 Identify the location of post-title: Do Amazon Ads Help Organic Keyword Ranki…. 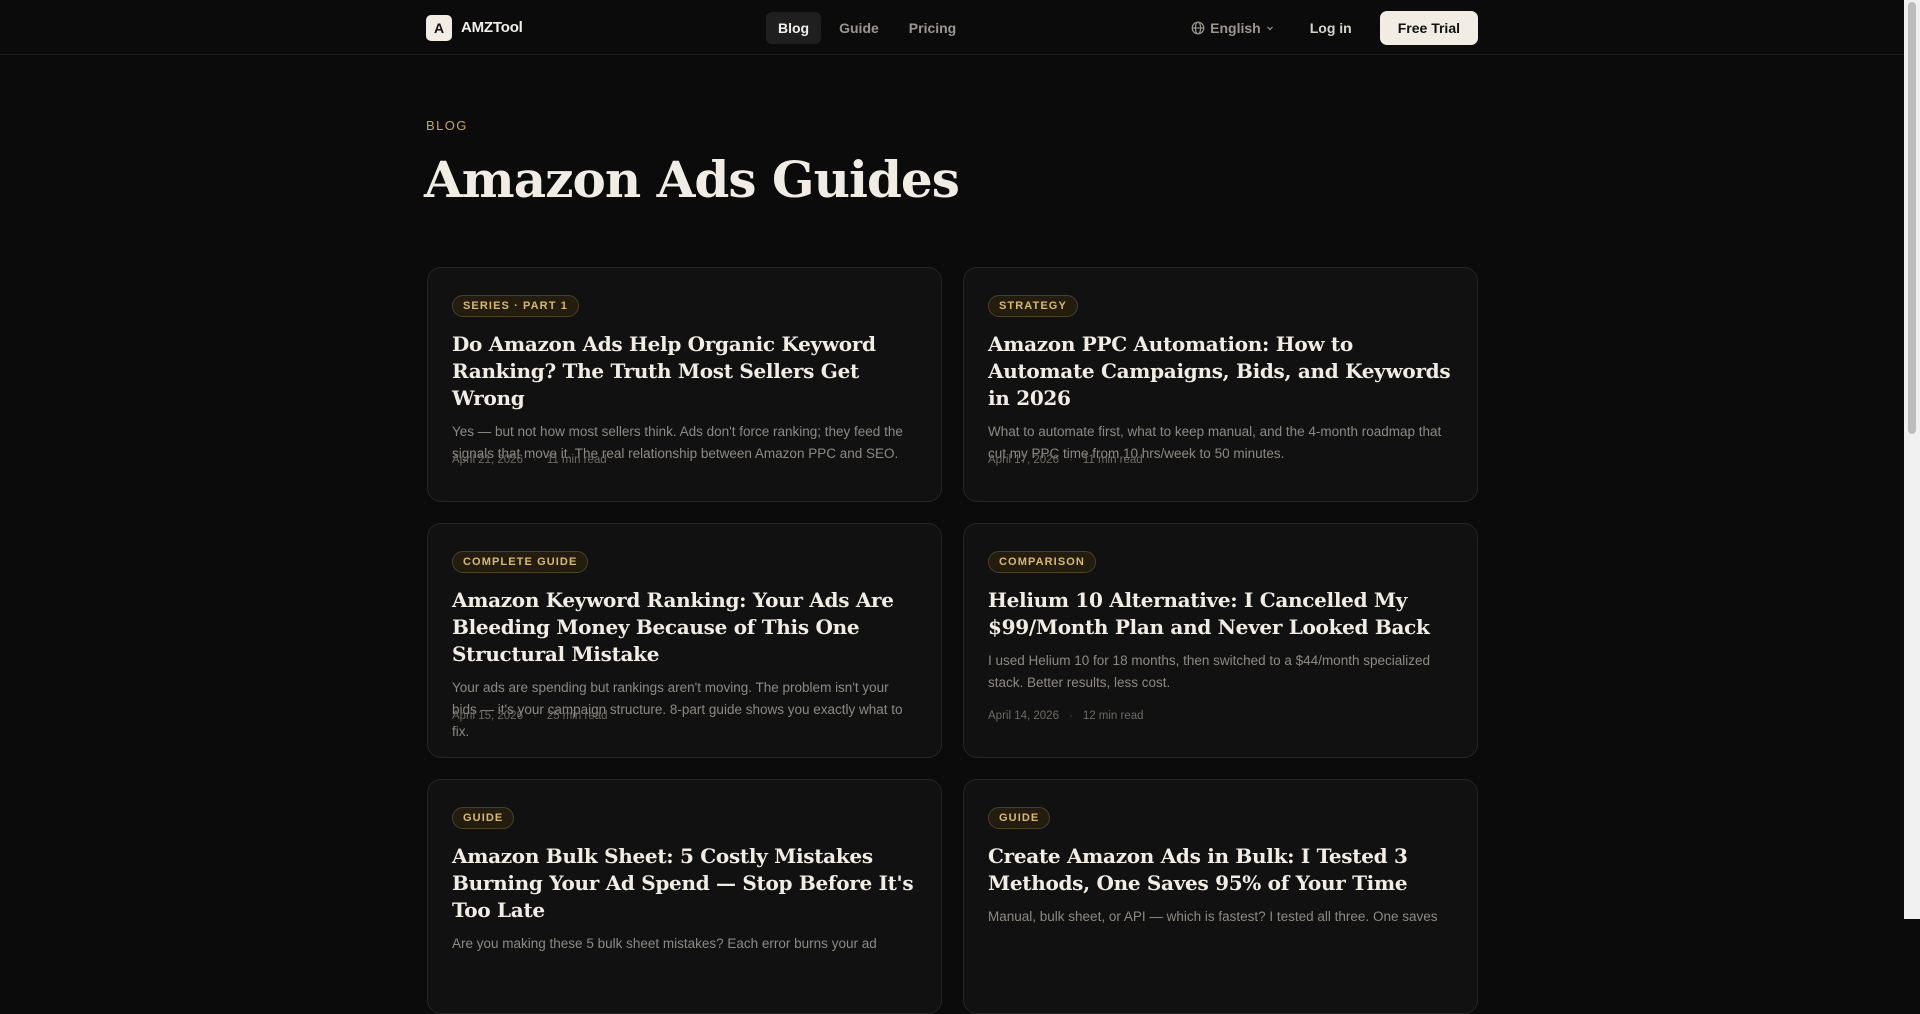
(684, 371).